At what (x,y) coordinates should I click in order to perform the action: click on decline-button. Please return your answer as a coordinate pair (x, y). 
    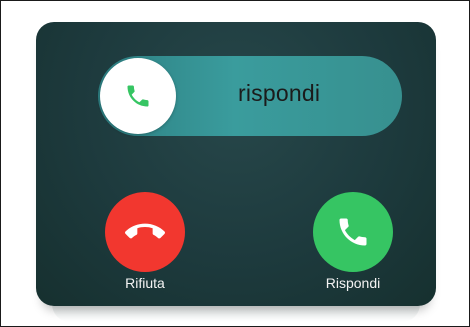
    Looking at the image, I should click on (145, 232).